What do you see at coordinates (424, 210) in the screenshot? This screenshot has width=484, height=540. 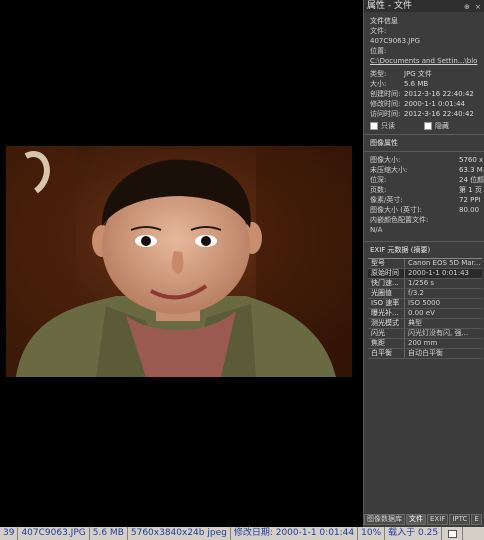 I see `img-size-in-row: 图像大小 (英寸): 80.00` at bounding box center [424, 210].